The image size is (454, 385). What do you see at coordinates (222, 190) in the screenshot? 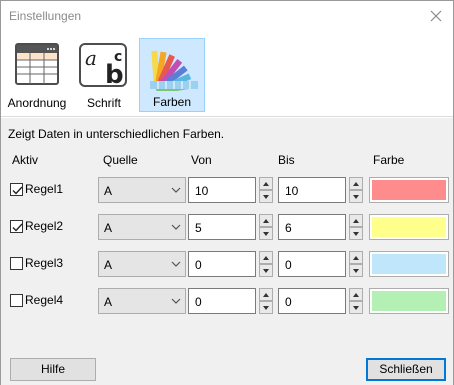
I see `von-input: 10` at bounding box center [222, 190].